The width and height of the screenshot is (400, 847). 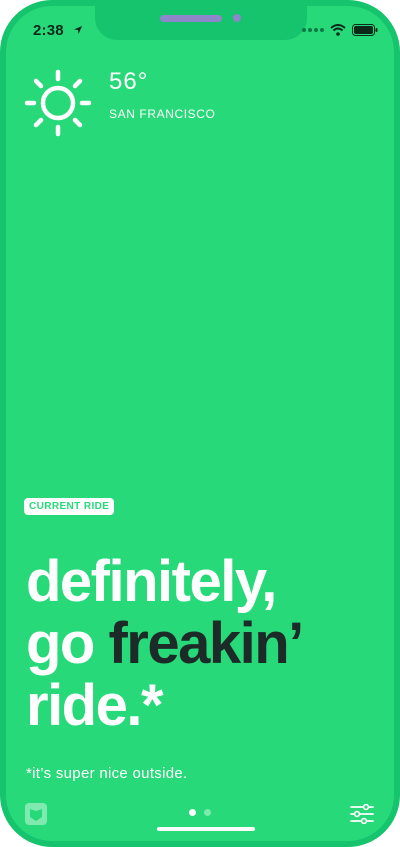 I want to click on settings-sliders-icon, so click(x=362, y=814).